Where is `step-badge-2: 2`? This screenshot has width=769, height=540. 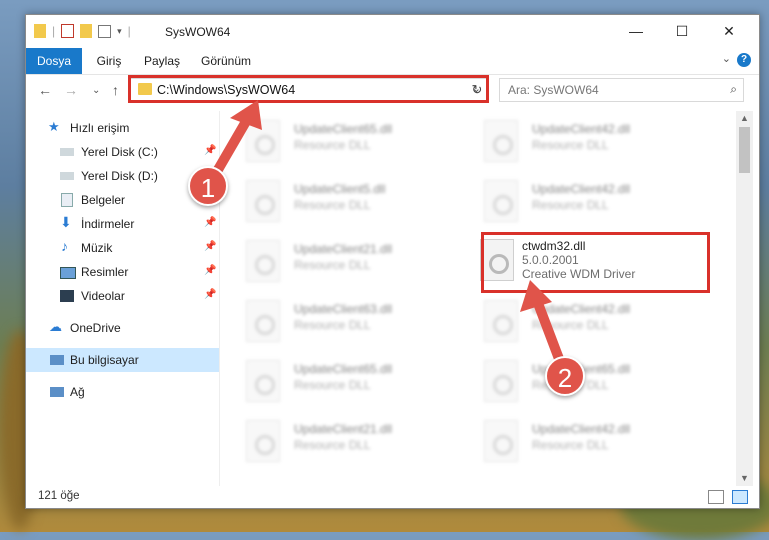
step-badge-2: 2 is located at coordinates (565, 376).